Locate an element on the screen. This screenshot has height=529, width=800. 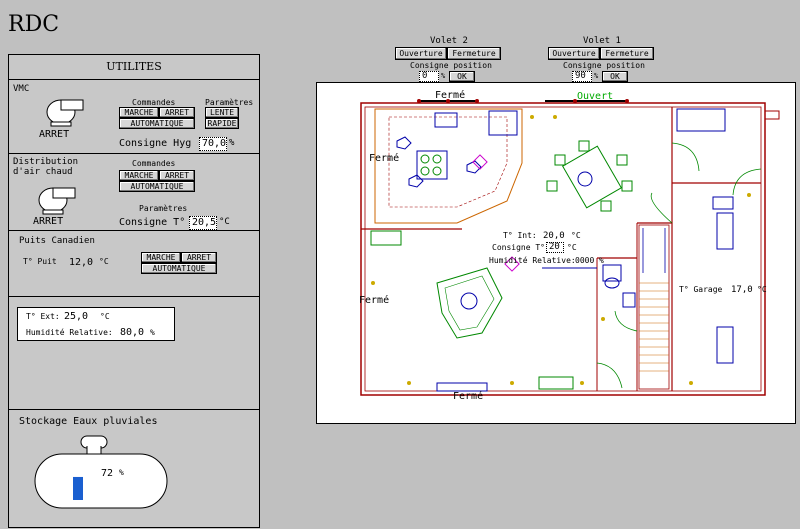
ext-hum-label: Humidité Relative: is located at coordinates (69, 332).